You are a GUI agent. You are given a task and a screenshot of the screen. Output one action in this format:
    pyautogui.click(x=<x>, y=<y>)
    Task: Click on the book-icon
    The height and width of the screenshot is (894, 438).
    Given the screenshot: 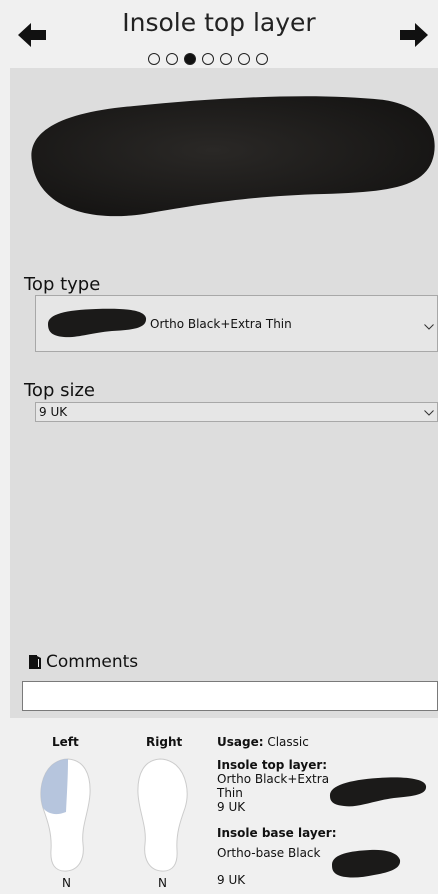 What is the action you would take?
    pyautogui.click(x=35, y=662)
    